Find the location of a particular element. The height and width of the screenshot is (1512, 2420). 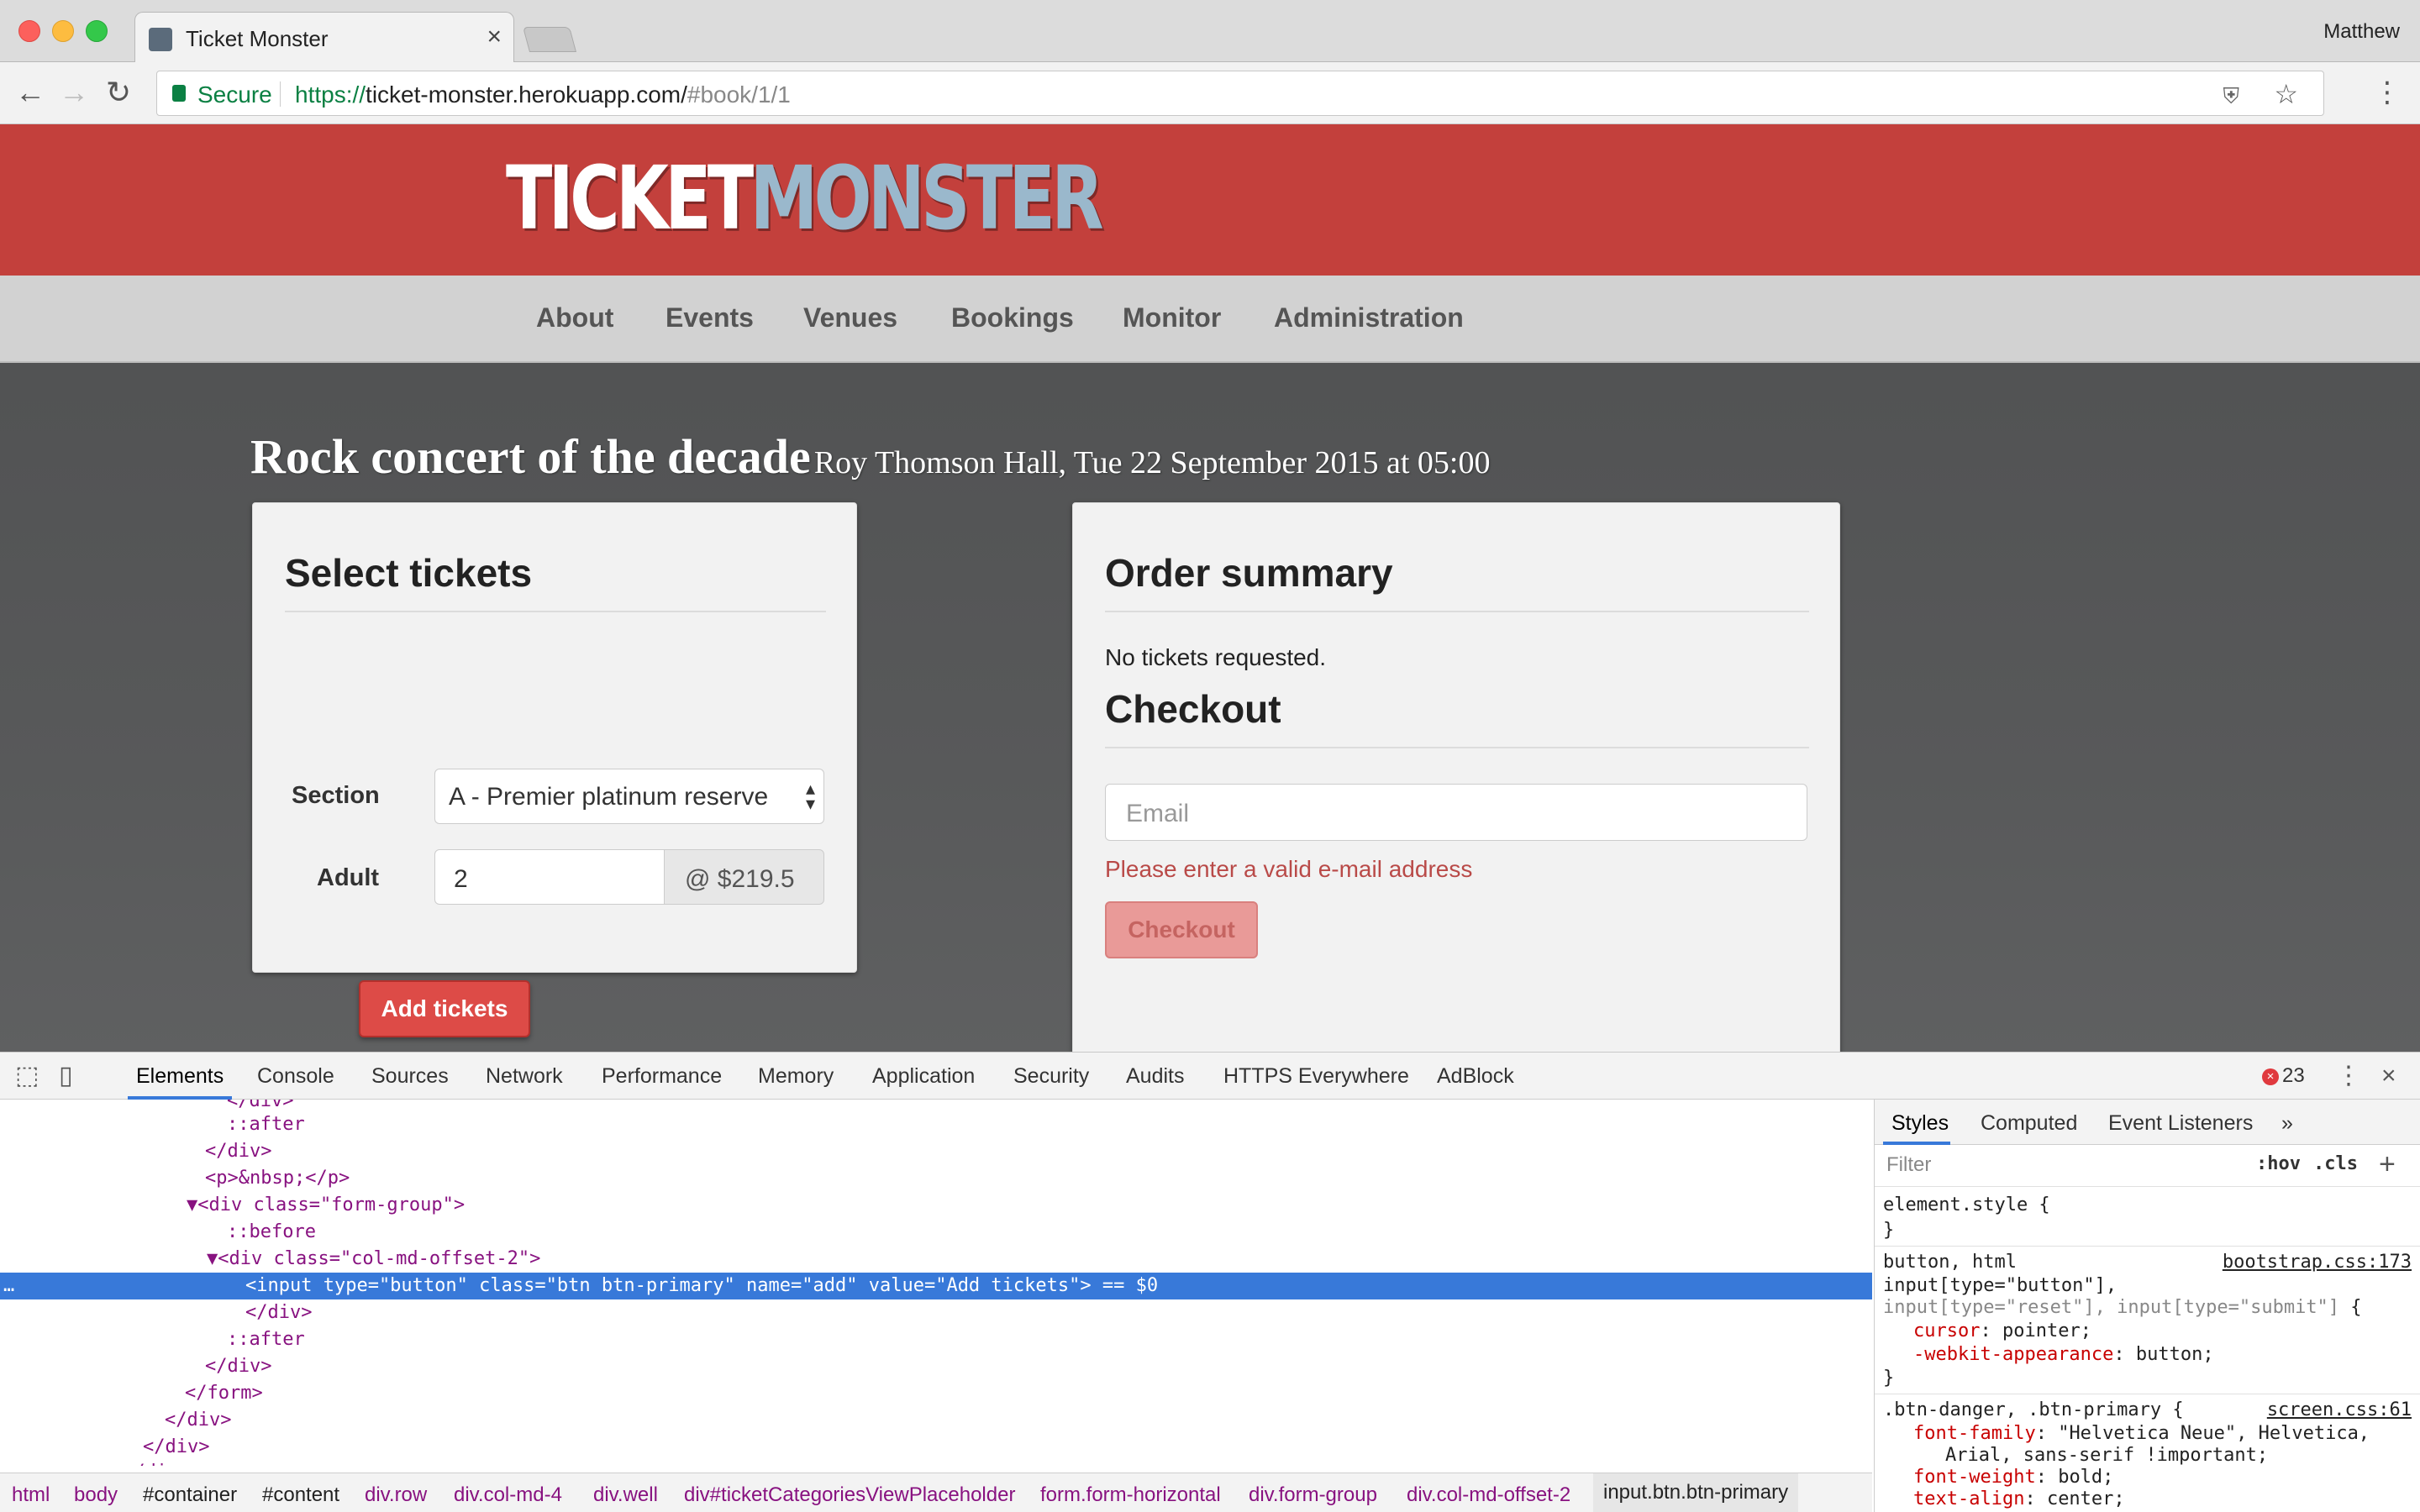

tab-computed: Computed is located at coordinates (2029, 1123).